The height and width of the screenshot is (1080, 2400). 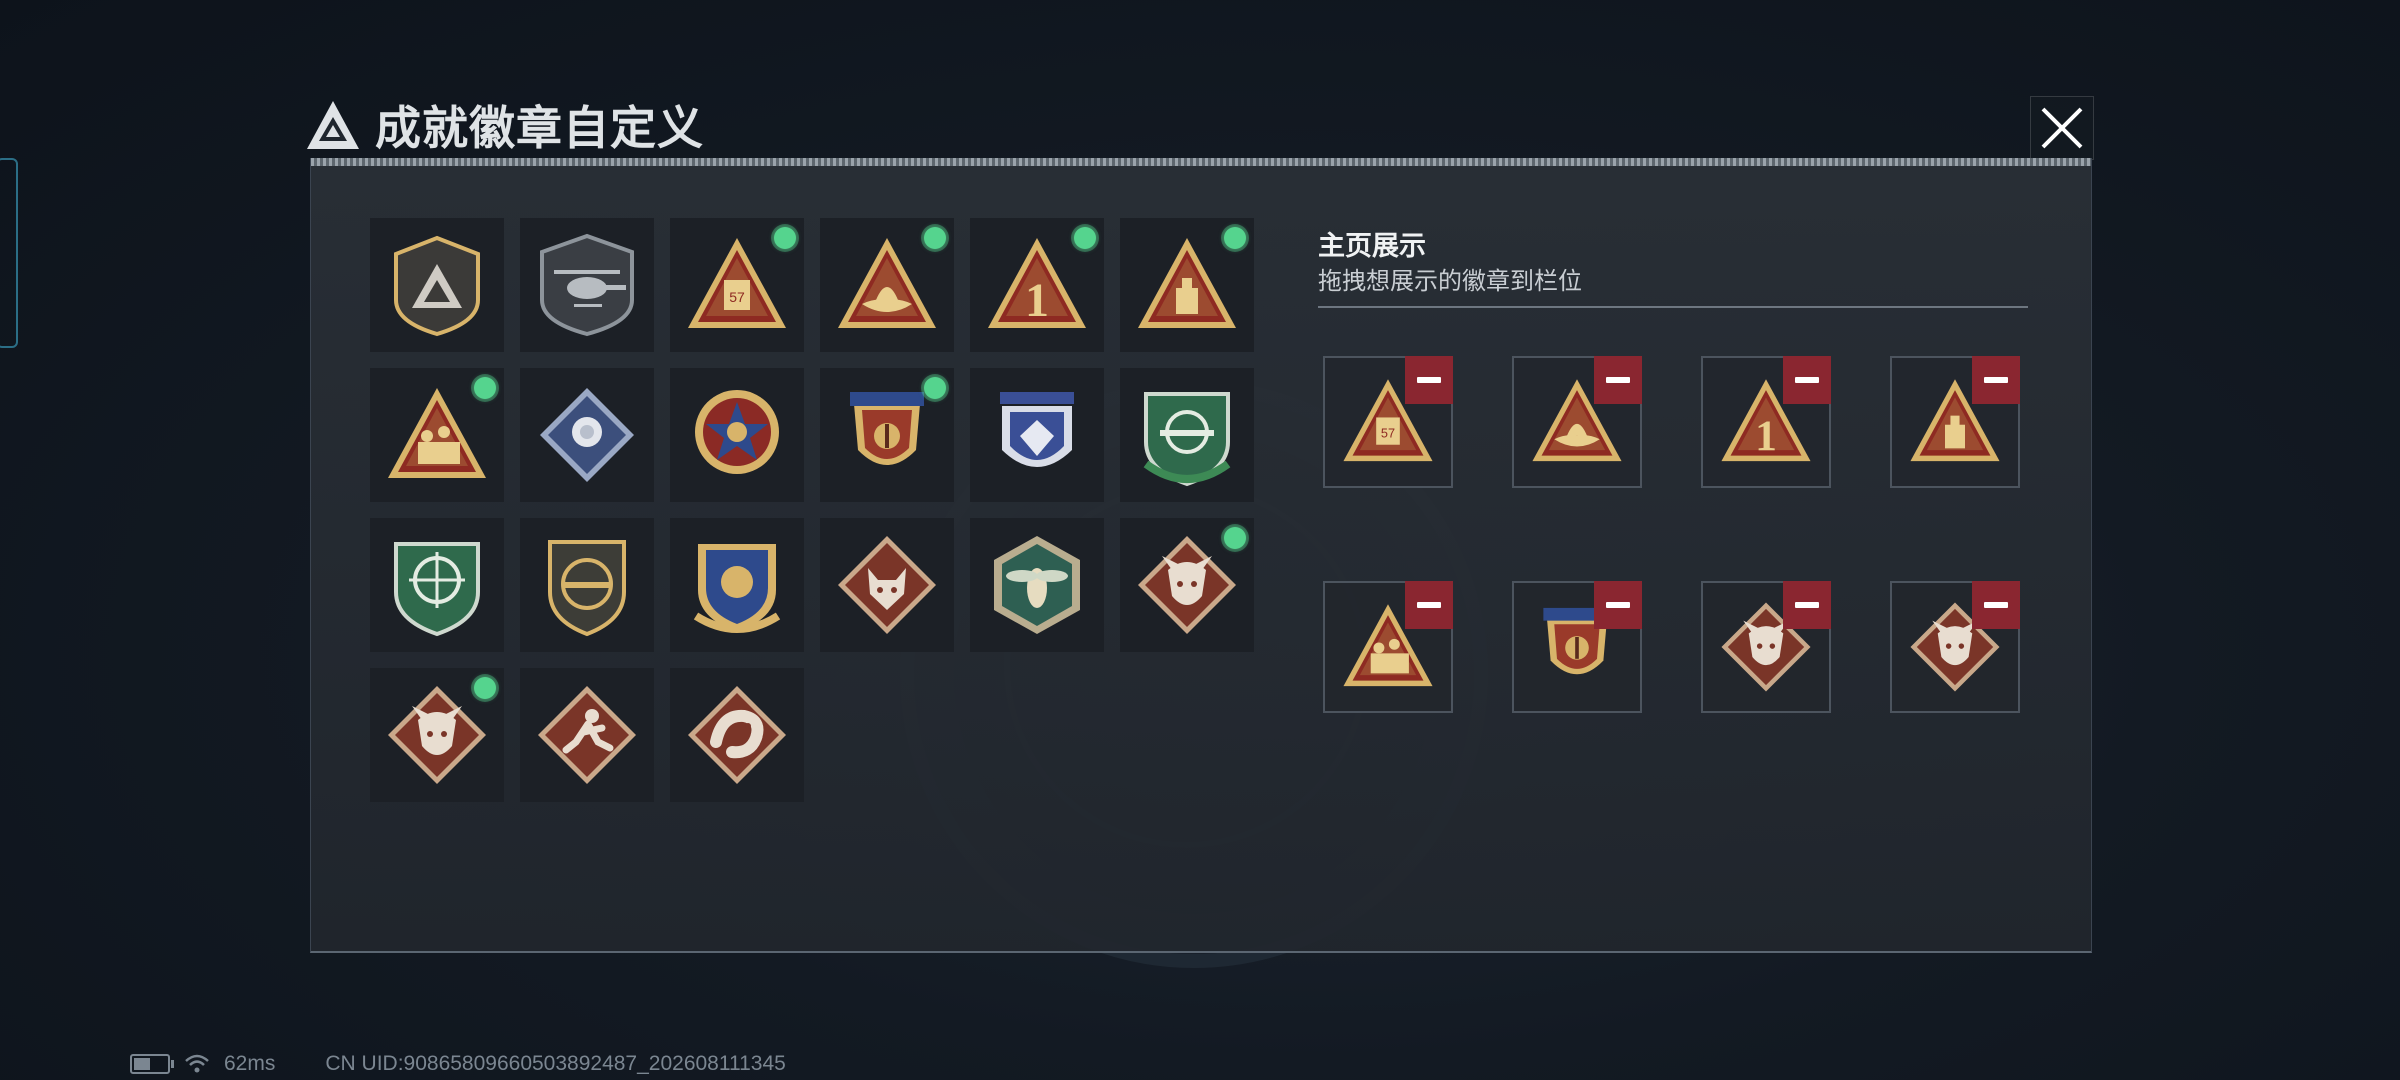 I want to click on wasp-hexagon-badge-icon, so click(x=1037, y=585).